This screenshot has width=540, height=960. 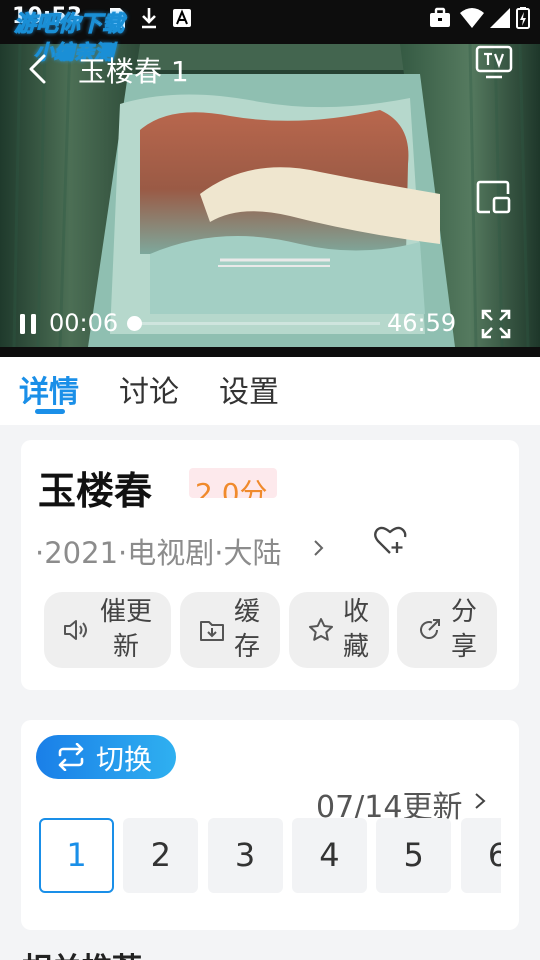 I want to click on picture-in-picture-icon, so click(x=493, y=197).